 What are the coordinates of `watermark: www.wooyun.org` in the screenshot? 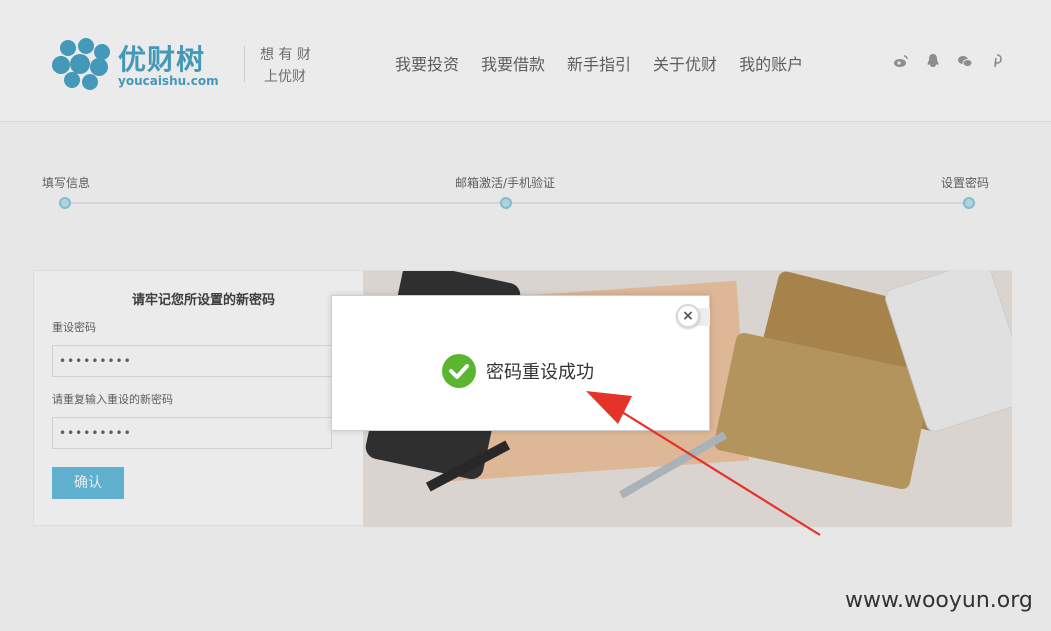 It's located at (939, 600).